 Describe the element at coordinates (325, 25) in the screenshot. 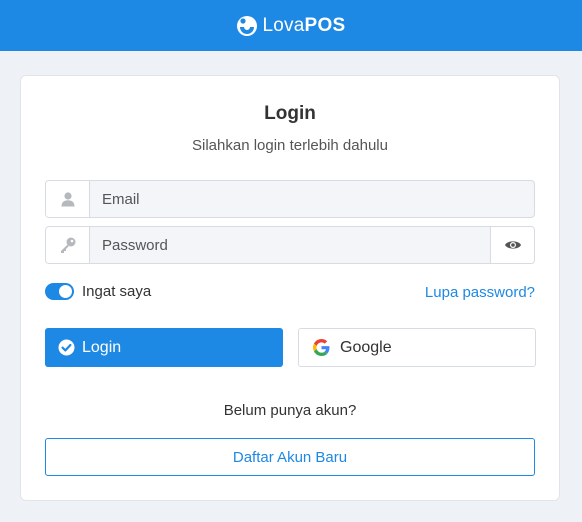

I see `brand-name-part2: POS` at that location.